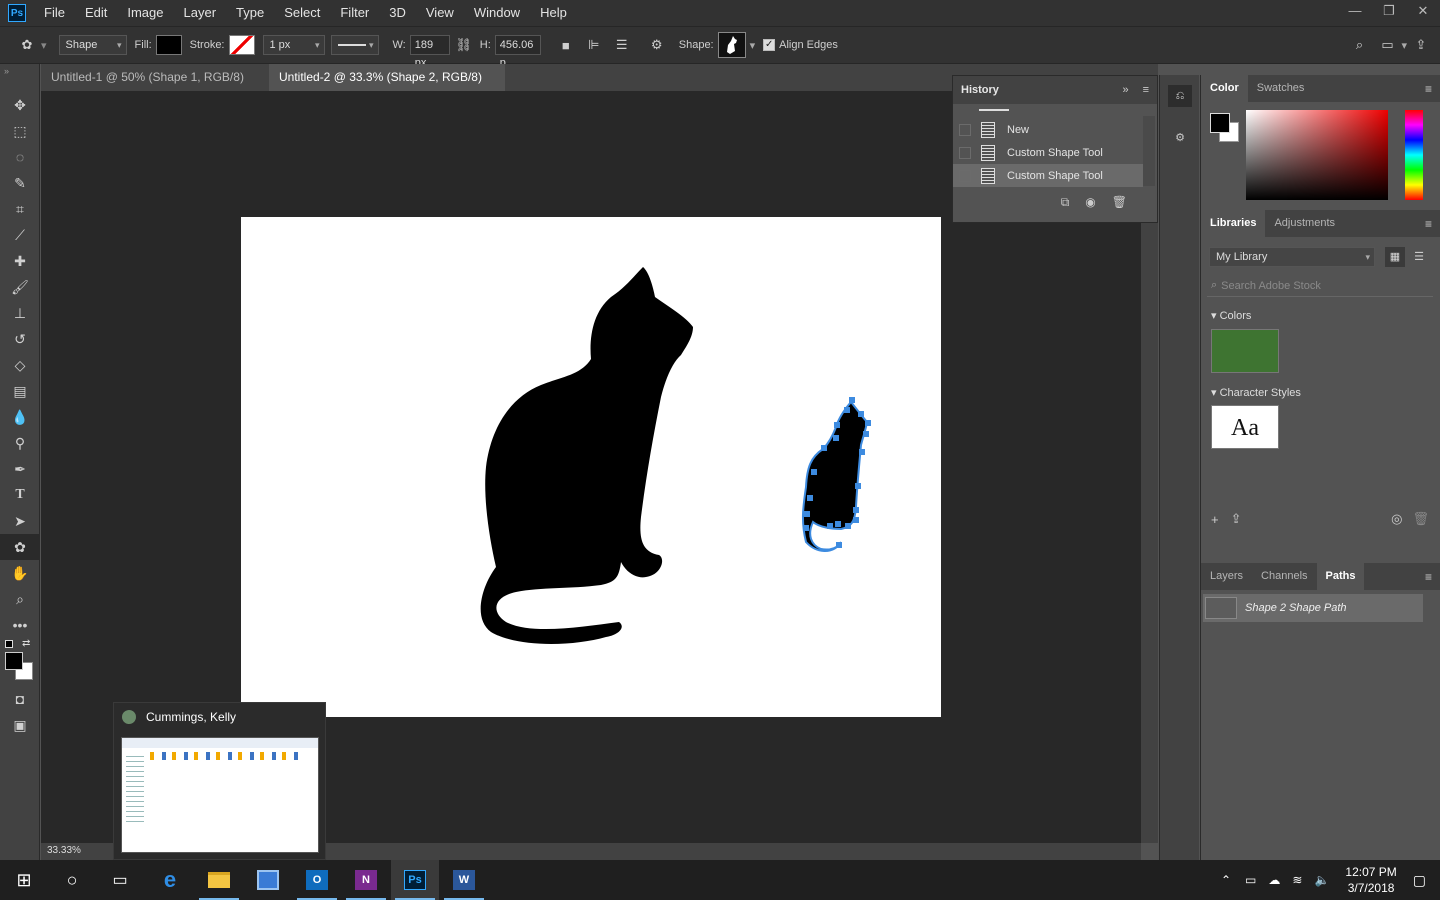 This screenshot has width=1440, height=900. Describe the element at coordinates (250, 13) in the screenshot. I see `menu-type: Type` at that location.